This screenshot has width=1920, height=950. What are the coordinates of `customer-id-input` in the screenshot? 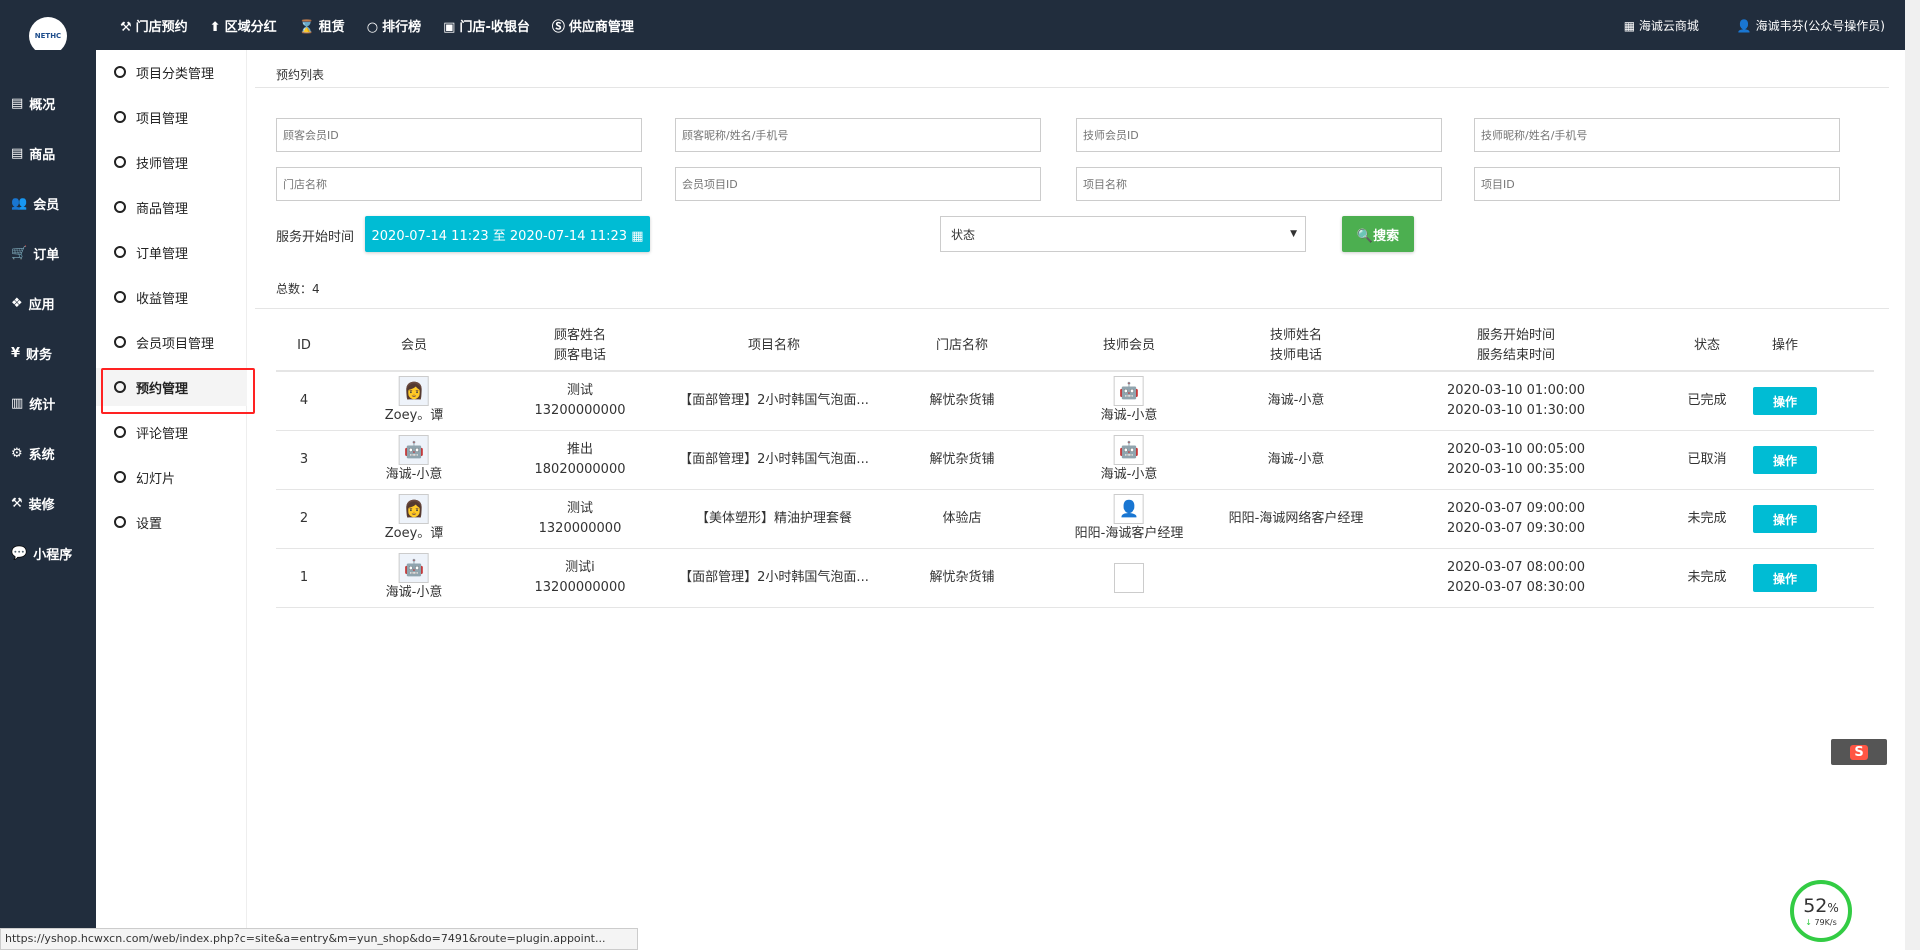 It's located at (459, 135).